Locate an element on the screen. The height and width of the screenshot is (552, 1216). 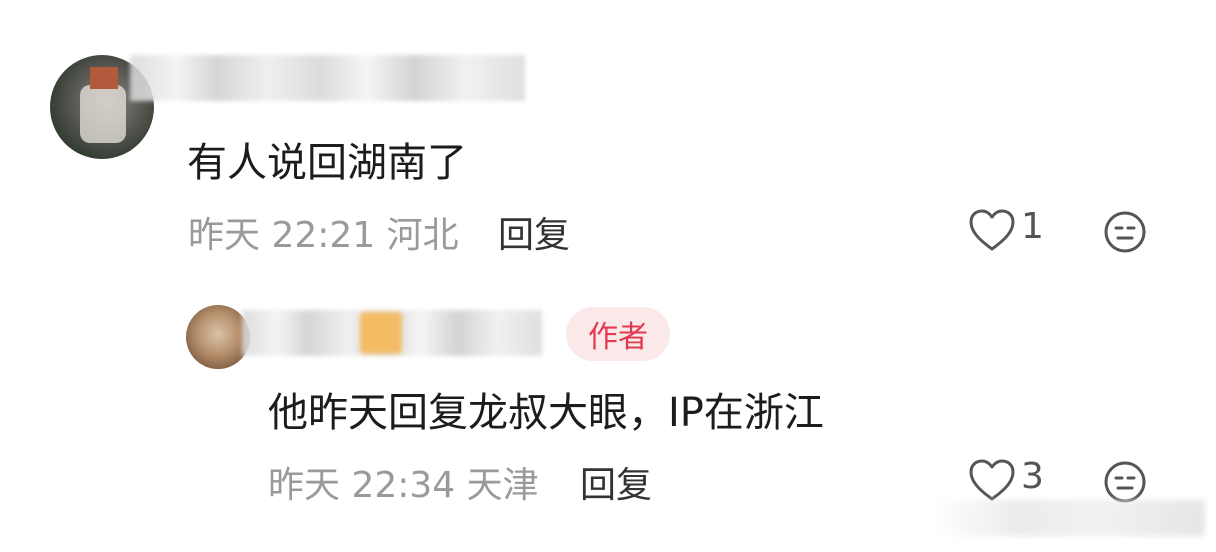
author-avatar is located at coordinates (218, 337).